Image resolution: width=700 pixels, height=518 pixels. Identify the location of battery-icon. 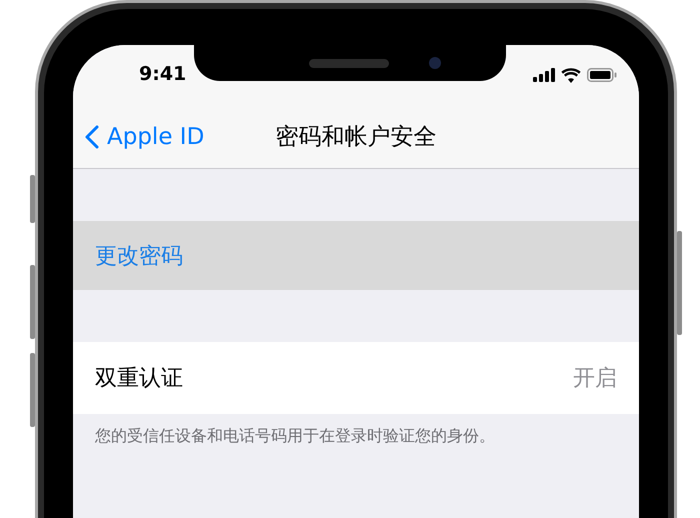
(602, 75).